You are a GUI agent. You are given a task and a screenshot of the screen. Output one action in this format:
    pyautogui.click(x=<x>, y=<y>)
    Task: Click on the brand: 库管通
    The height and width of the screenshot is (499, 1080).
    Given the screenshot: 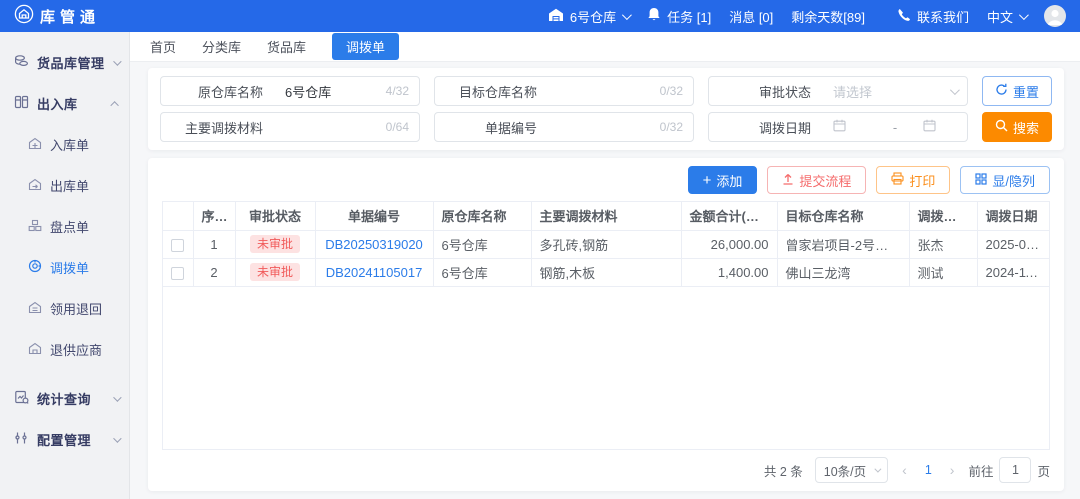 What is the action you would take?
    pyautogui.click(x=57, y=16)
    